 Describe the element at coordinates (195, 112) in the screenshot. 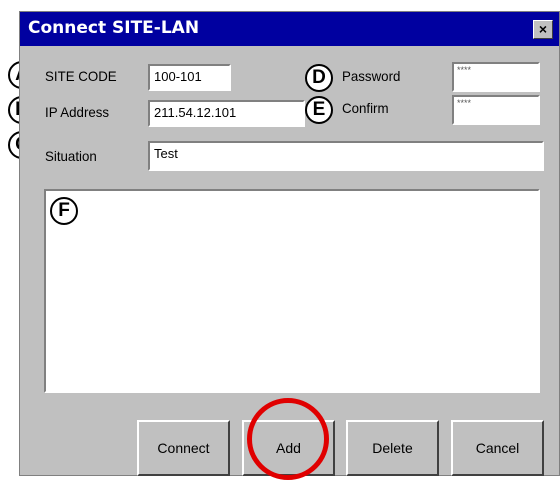

I see `ip-address-value: 211.54.12.101` at that location.